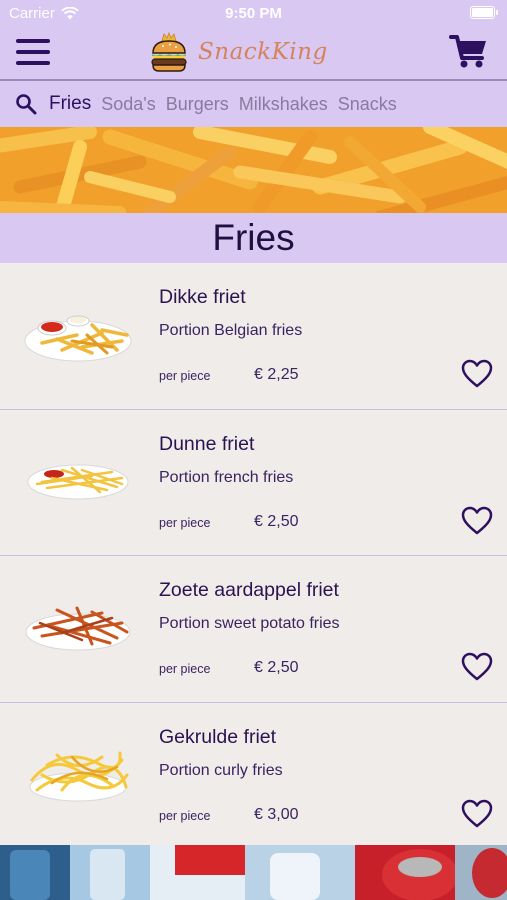 This screenshot has width=507, height=900. Describe the element at coordinates (249, 590) in the screenshot. I see `product-name: Zoete aardappel friet` at that location.